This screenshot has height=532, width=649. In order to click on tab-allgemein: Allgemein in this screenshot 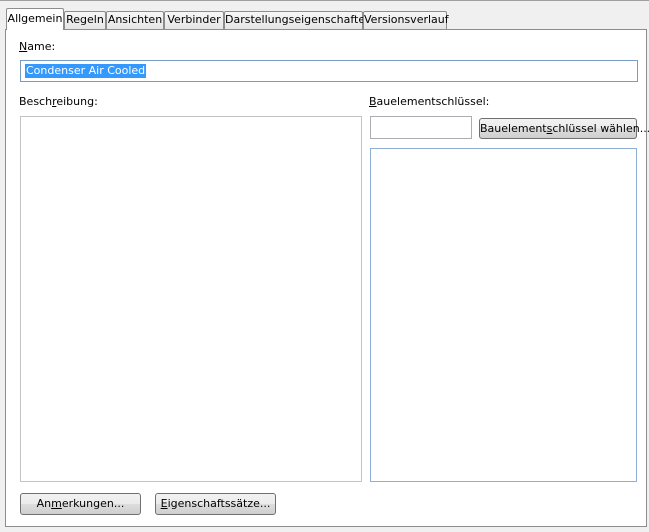, I will do `click(35, 19)`.